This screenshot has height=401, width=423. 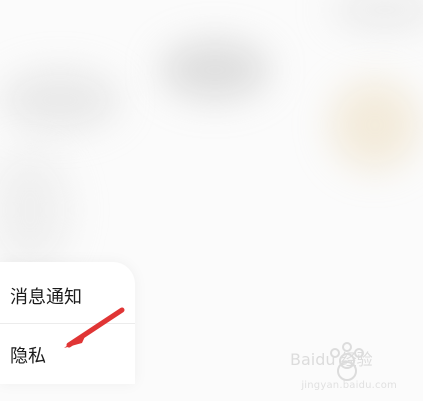 I want to click on settings-menu-card: 消息通知 隐私, so click(x=67, y=323).